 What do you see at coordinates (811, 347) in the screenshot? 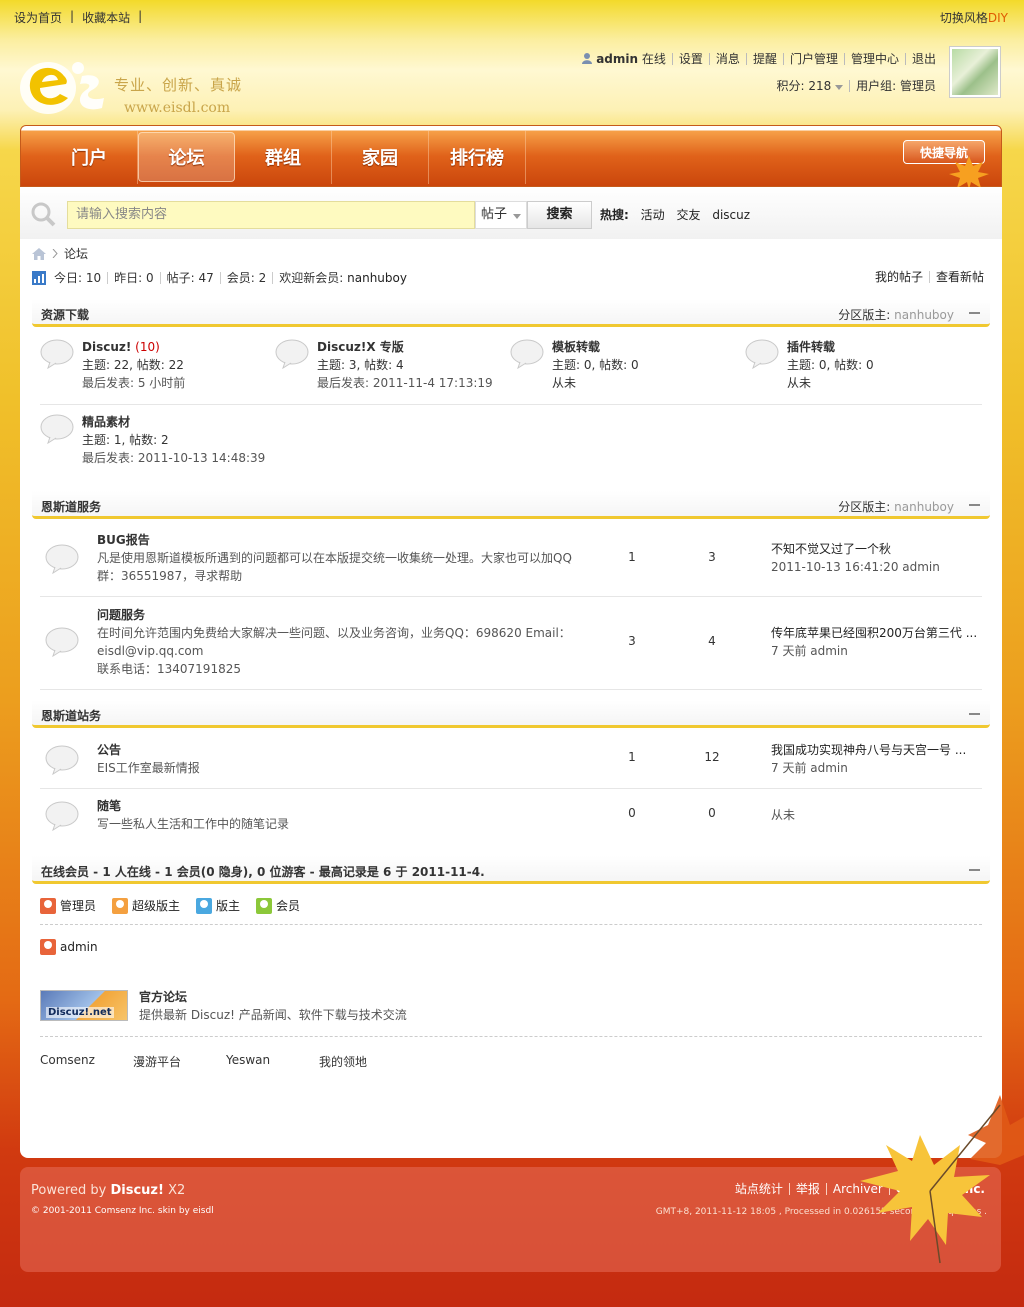
I see `forum-name: 插件转载` at bounding box center [811, 347].